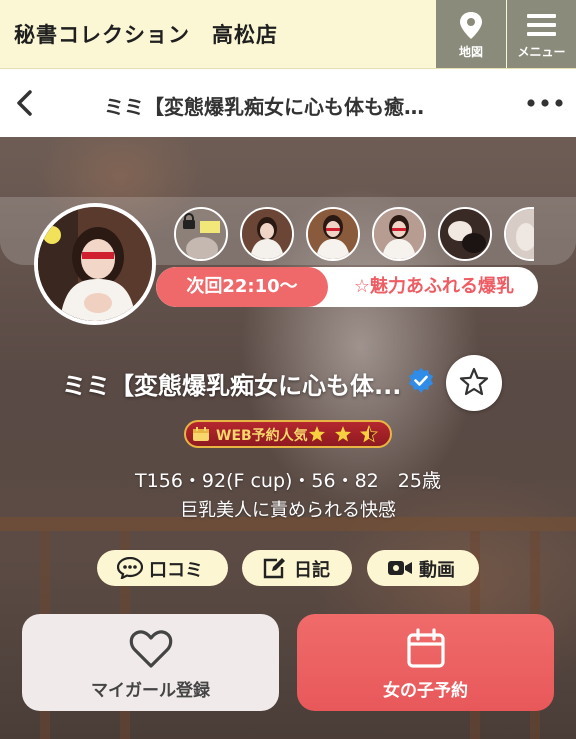 The width and height of the screenshot is (576, 739). I want to click on video-chip: 動画, so click(423, 568).